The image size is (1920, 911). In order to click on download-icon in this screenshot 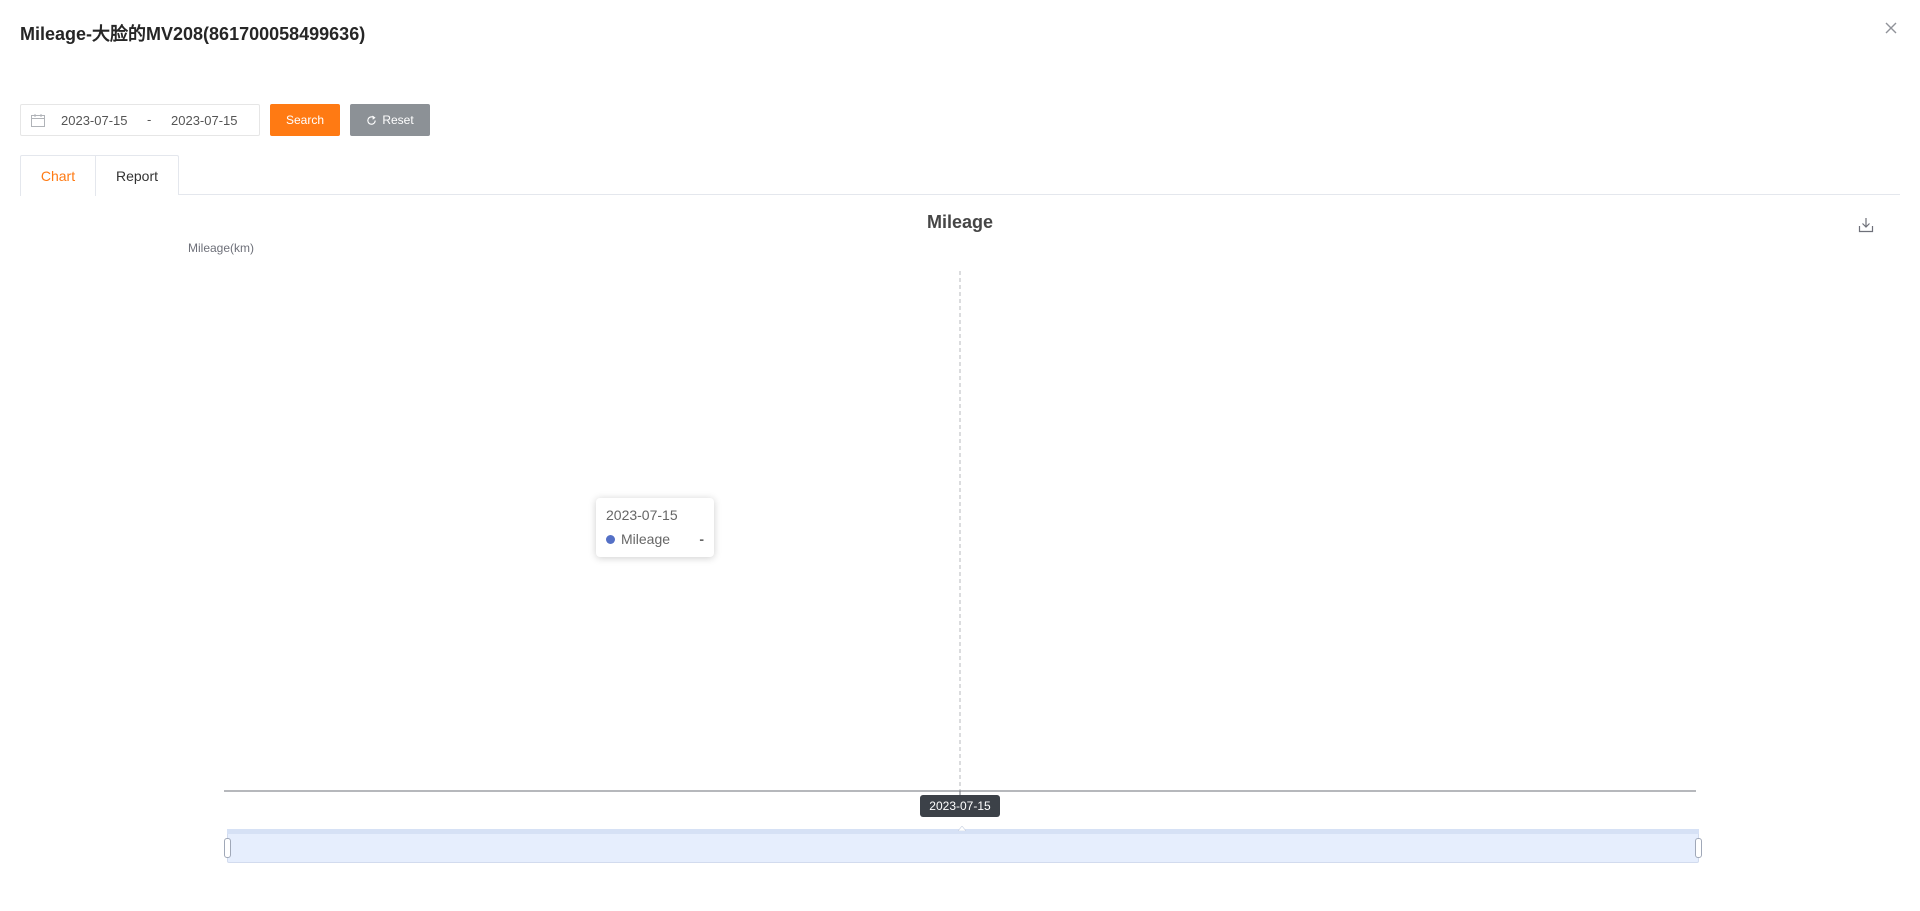, I will do `click(1866, 225)`.